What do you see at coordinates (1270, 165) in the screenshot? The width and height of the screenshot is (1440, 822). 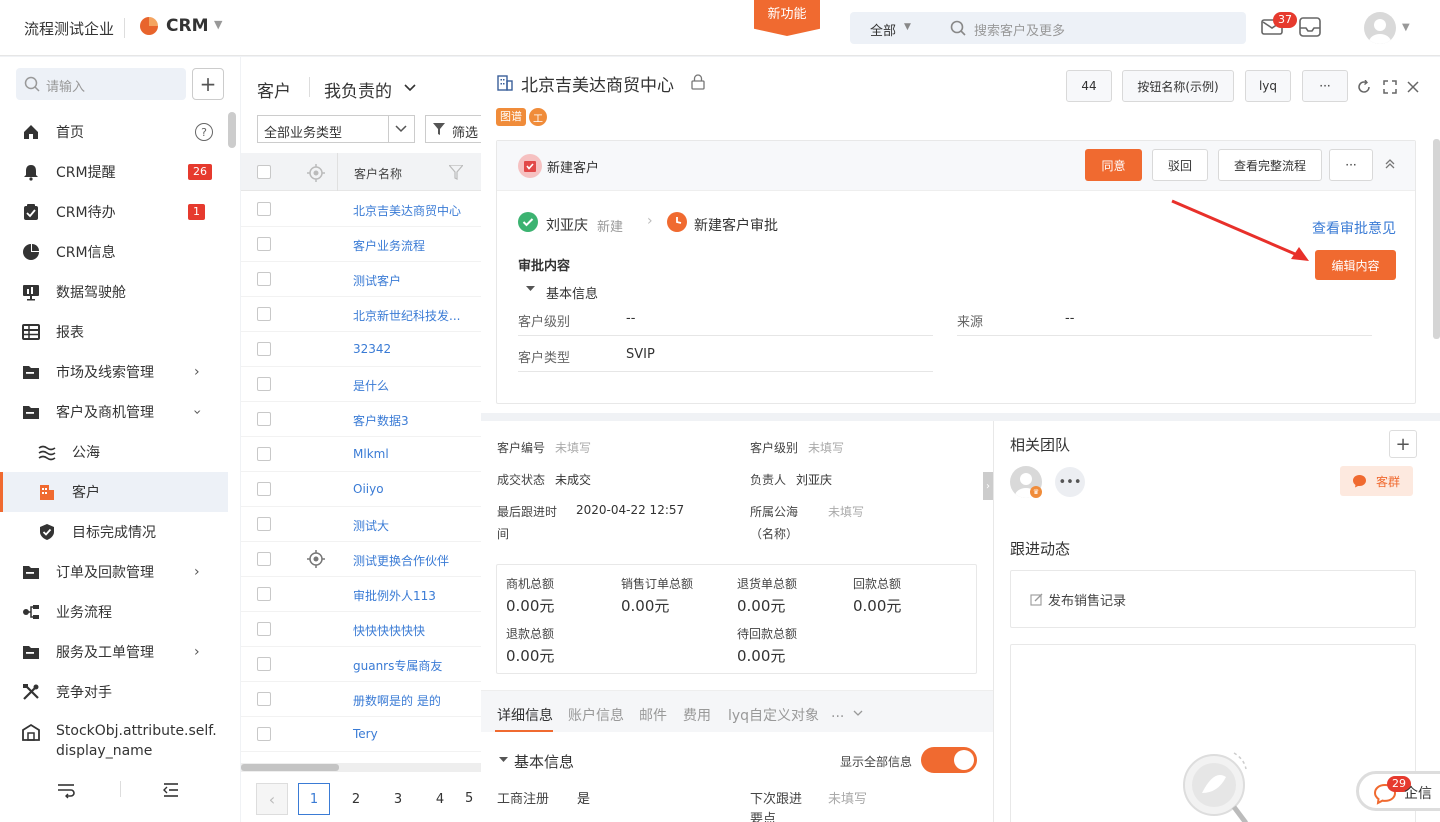 I see `full-flow-button: 查看完整流程` at bounding box center [1270, 165].